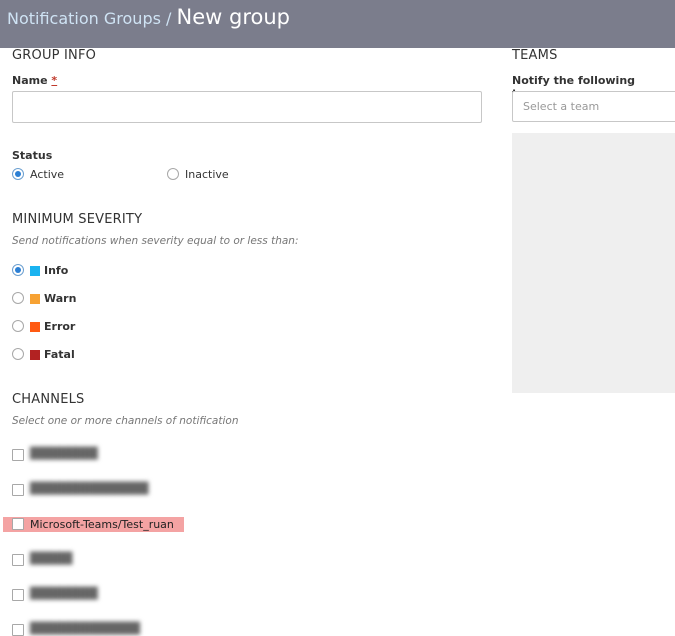 Image resolution: width=675 pixels, height=636 pixels. What do you see at coordinates (60, 326) in the screenshot?
I see `severity-error-label: Error` at bounding box center [60, 326].